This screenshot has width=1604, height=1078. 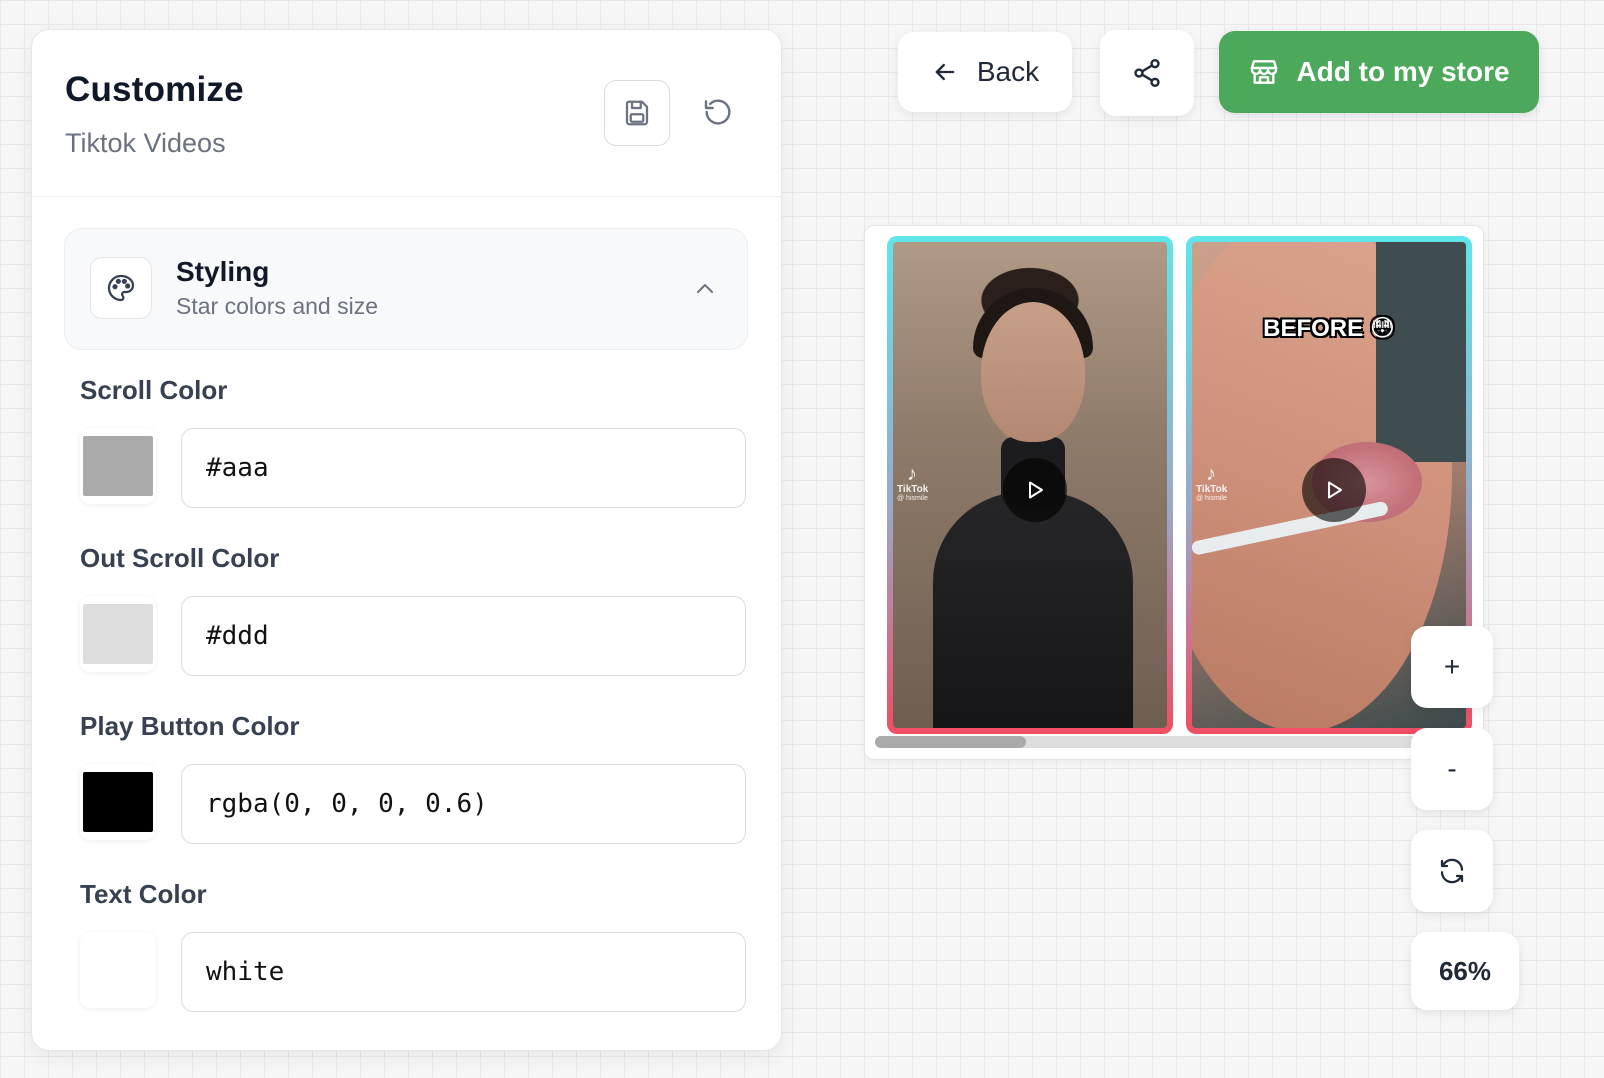 I want to click on video-thumbnail: ♪ TikTok @ hismile, so click(x=1030, y=485).